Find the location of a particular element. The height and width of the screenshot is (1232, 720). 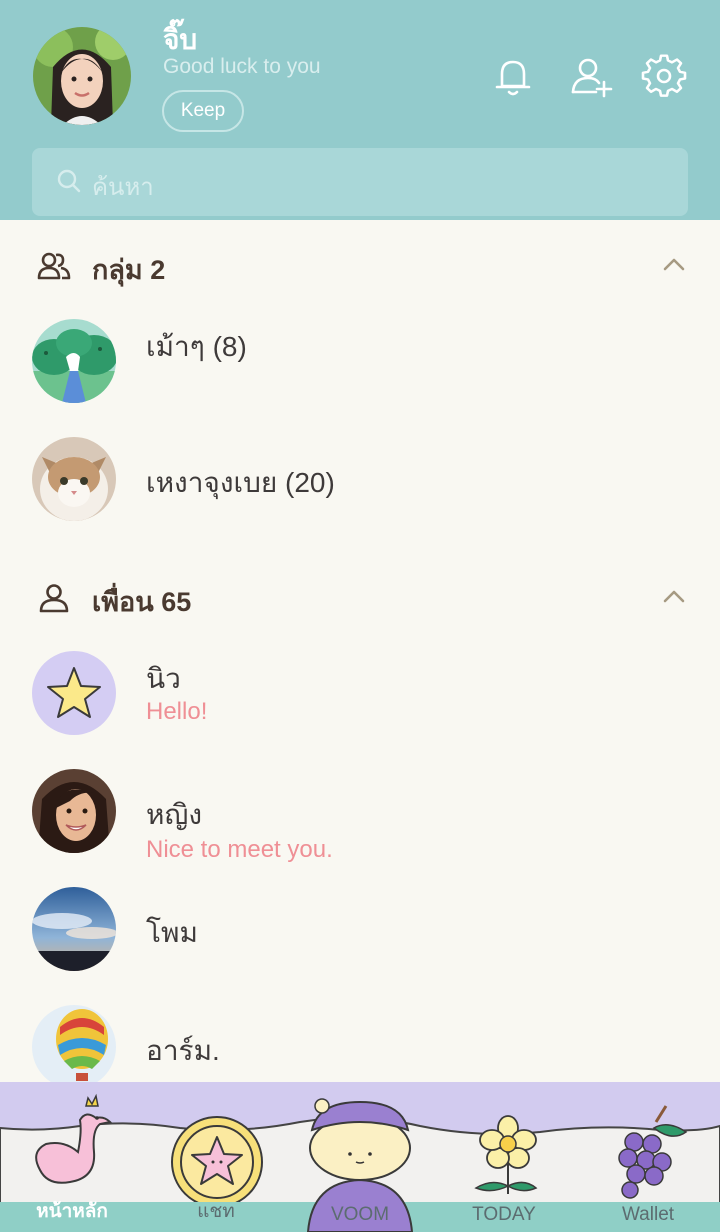

tab-chat-label: แชท is located at coordinates (216, 1211).